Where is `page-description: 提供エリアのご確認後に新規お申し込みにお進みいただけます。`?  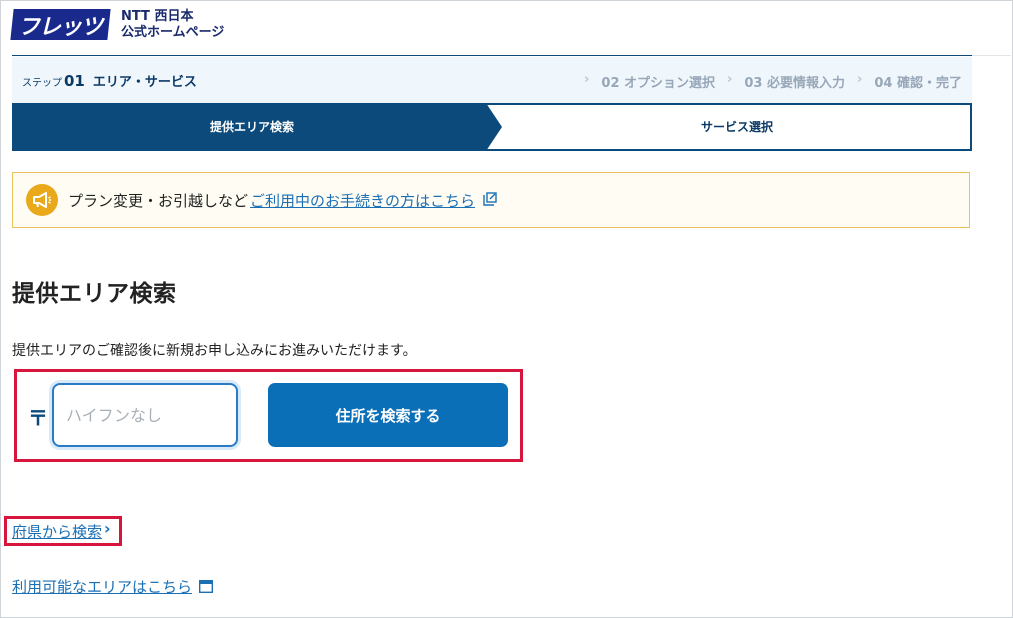
page-description: 提供エリアのご確認後に新規お申し込みにお進みいただけます。 is located at coordinates (214, 351).